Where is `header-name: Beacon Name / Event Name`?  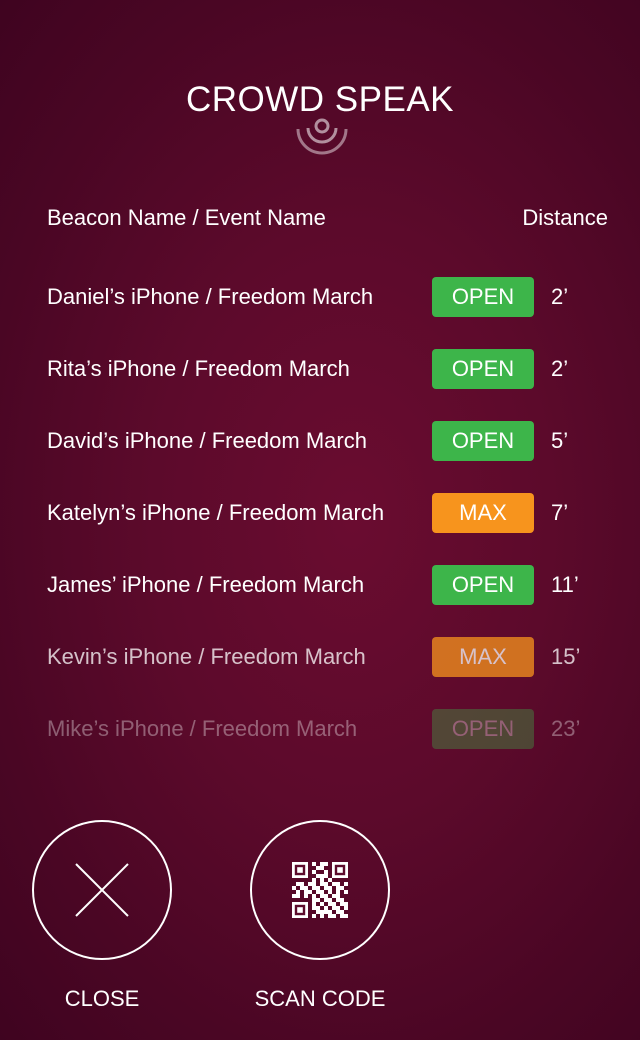 header-name: Beacon Name / Event Name is located at coordinates (186, 217).